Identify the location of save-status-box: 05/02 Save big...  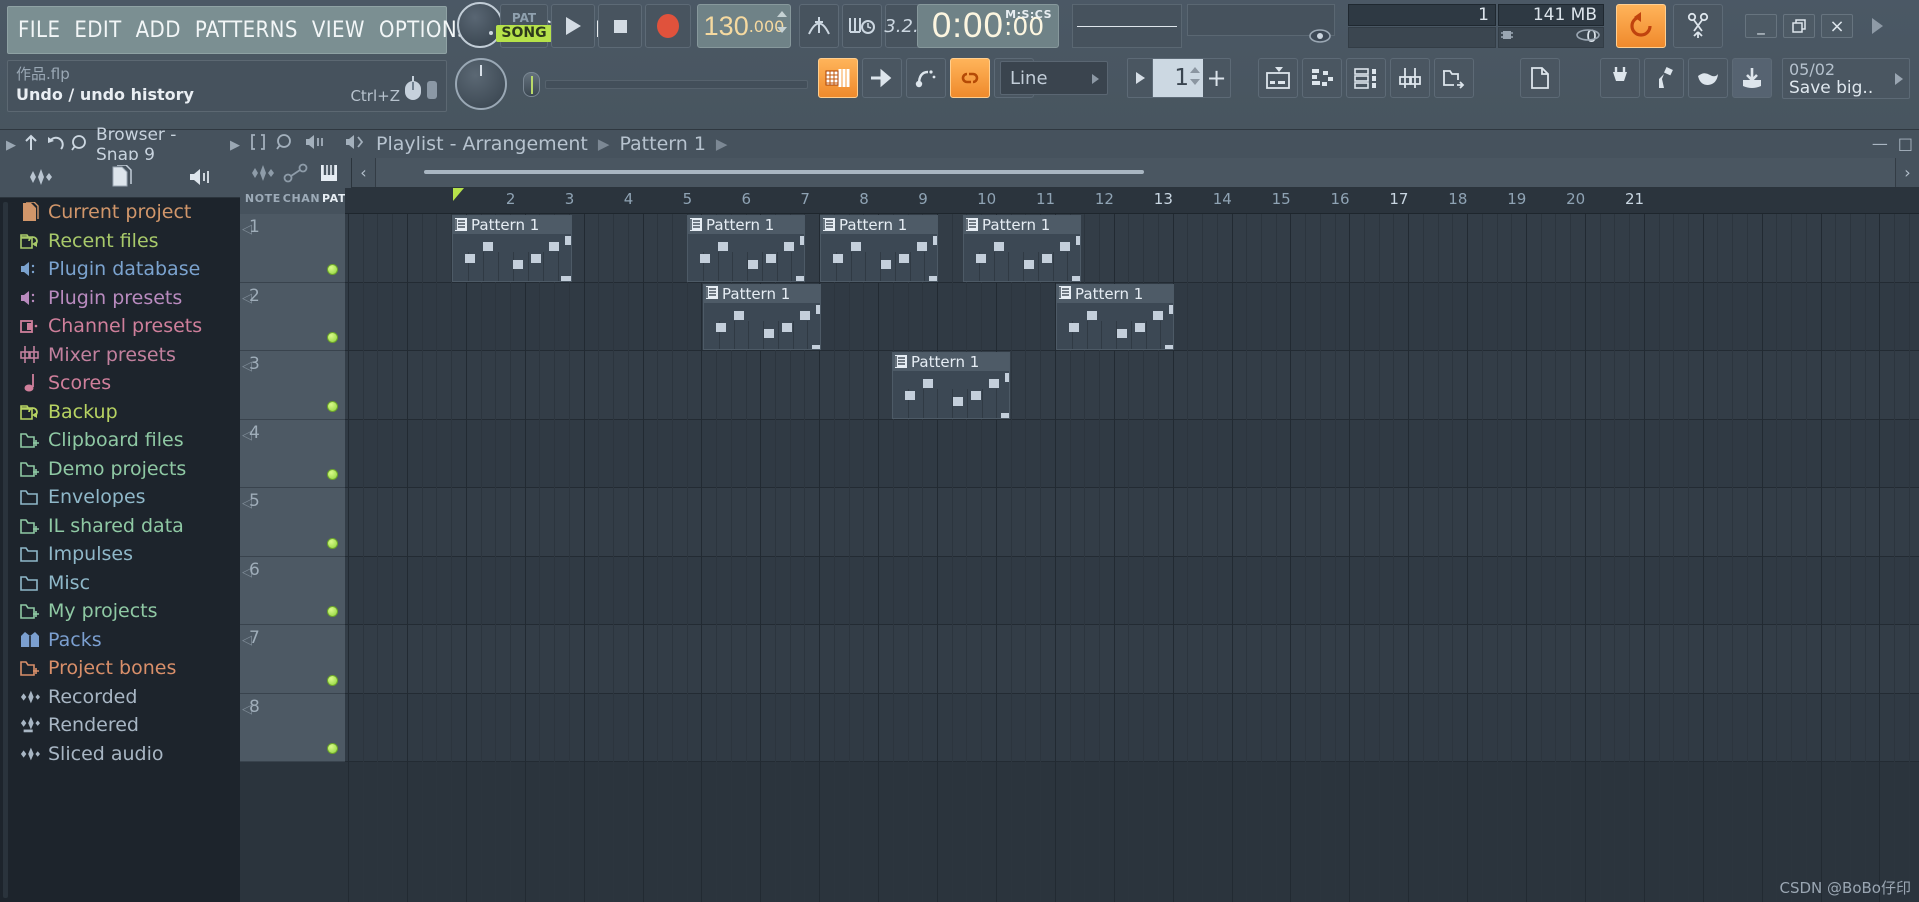
(1846, 78).